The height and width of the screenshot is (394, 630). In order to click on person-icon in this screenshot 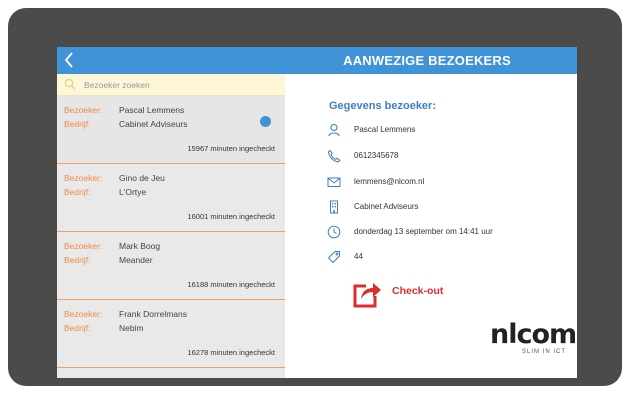, I will do `click(334, 130)`.